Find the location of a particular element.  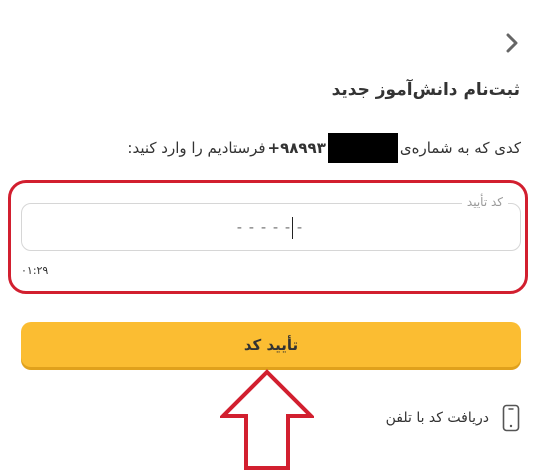

verification-code-input is located at coordinates (271, 227).